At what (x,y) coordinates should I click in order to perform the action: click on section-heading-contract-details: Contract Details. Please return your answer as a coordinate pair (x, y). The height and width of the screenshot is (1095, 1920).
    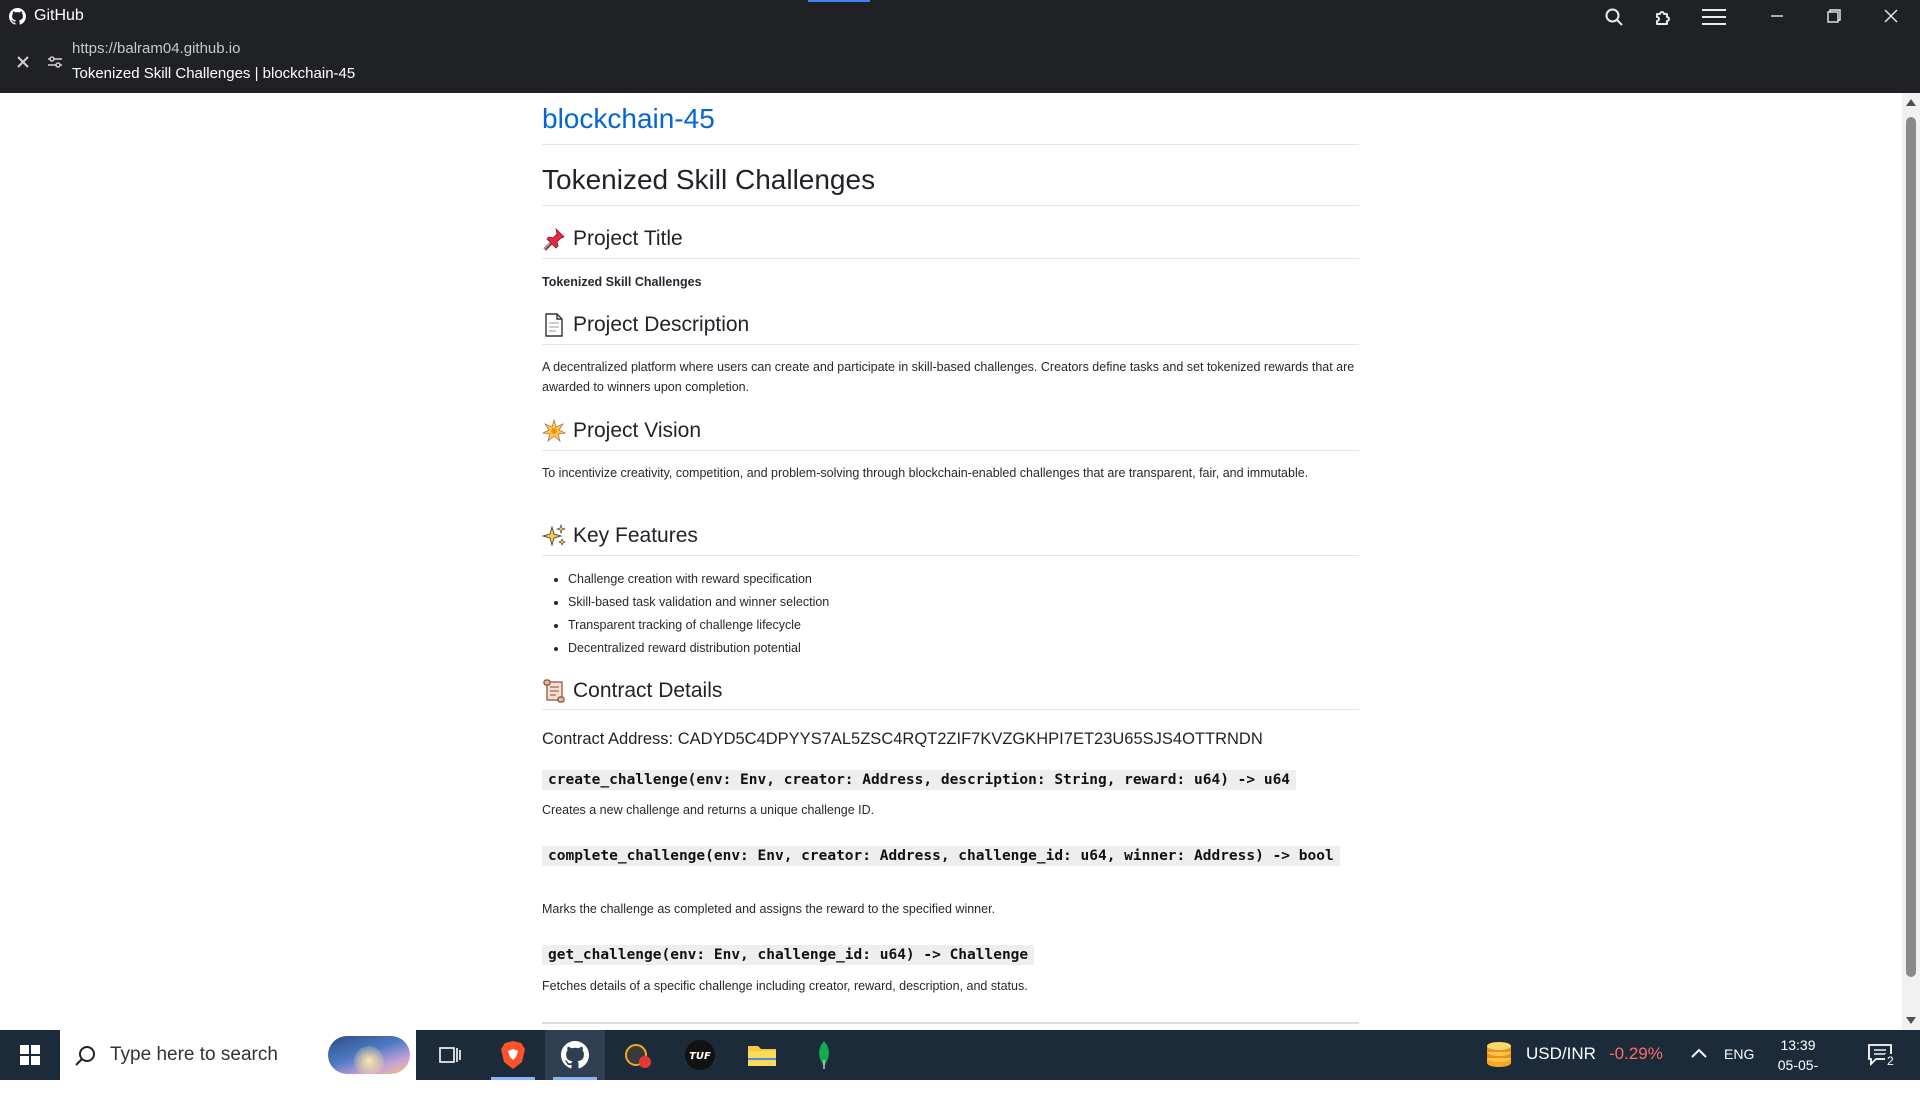
    Looking at the image, I should click on (632, 691).